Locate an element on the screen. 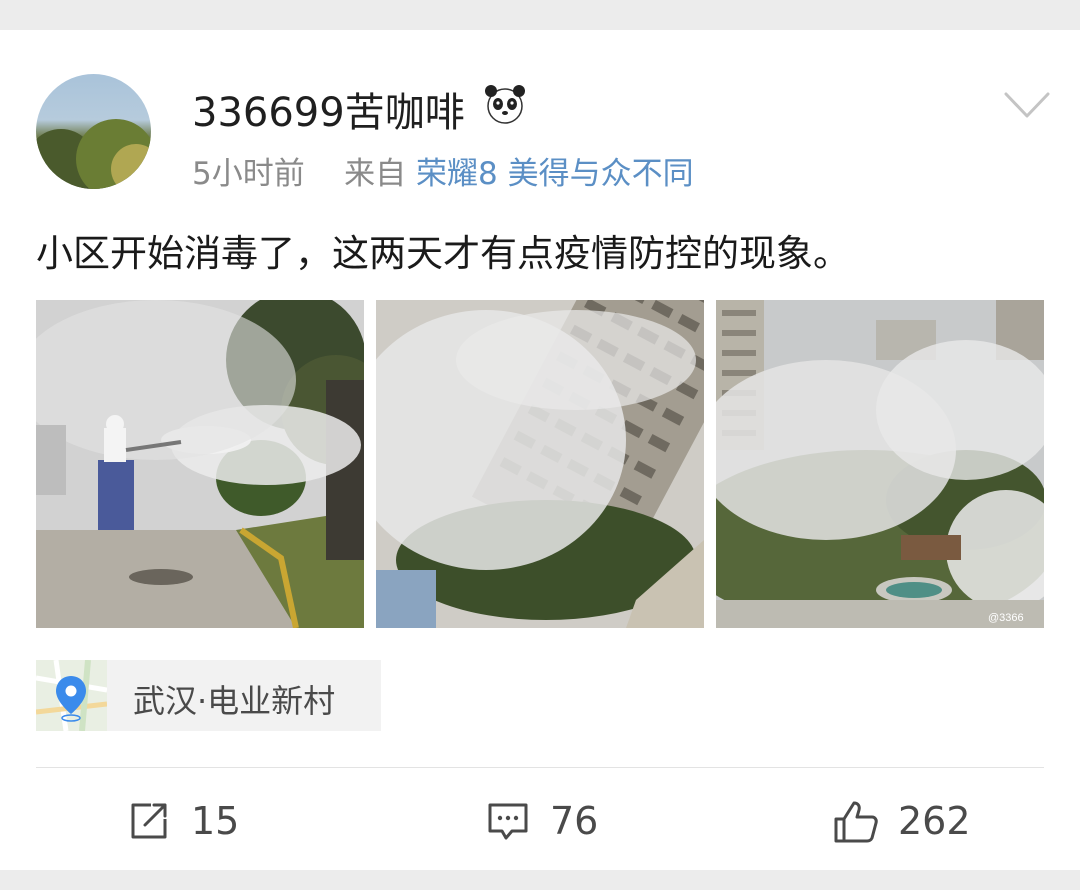 The width and height of the screenshot is (1080, 890). repost-count: 15 is located at coordinates (215, 821).